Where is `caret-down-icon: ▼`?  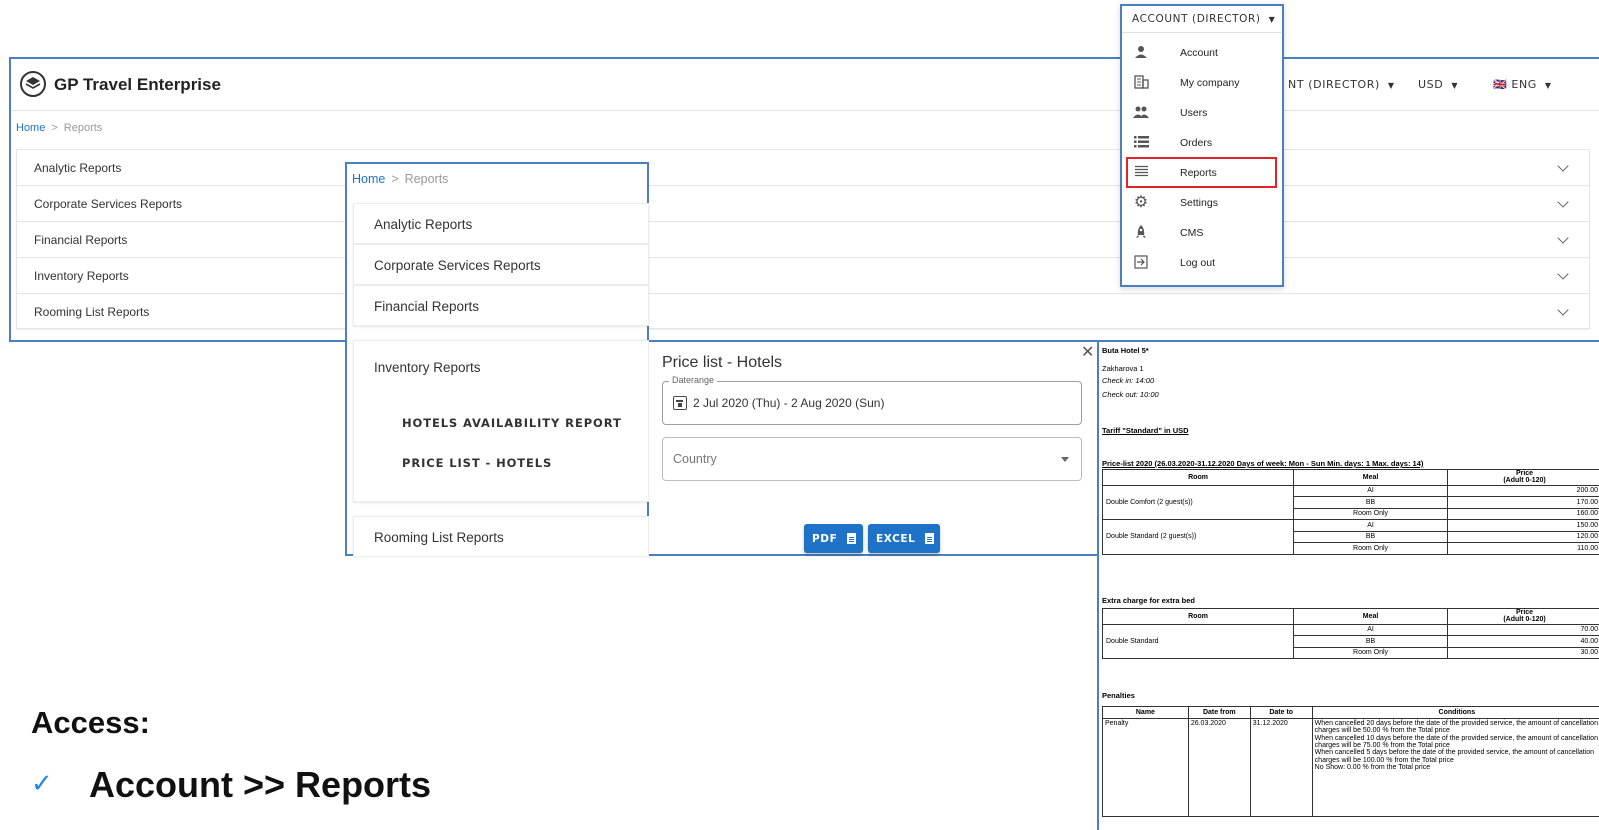
caret-down-icon: ▼ is located at coordinates (1391, 85).